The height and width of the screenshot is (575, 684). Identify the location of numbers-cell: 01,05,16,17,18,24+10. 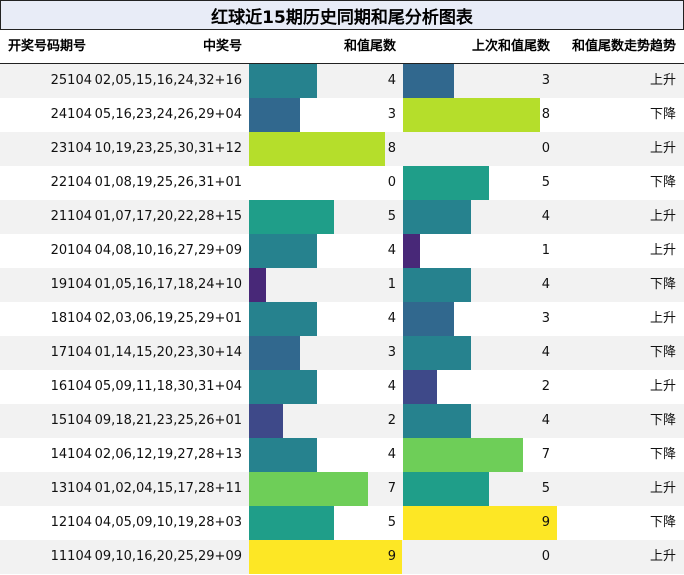
(168, 284).